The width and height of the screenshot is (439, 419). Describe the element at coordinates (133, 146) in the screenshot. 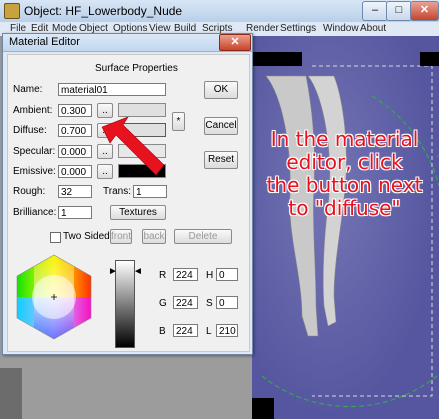

I see `pointer-arrow-icon` at that location.